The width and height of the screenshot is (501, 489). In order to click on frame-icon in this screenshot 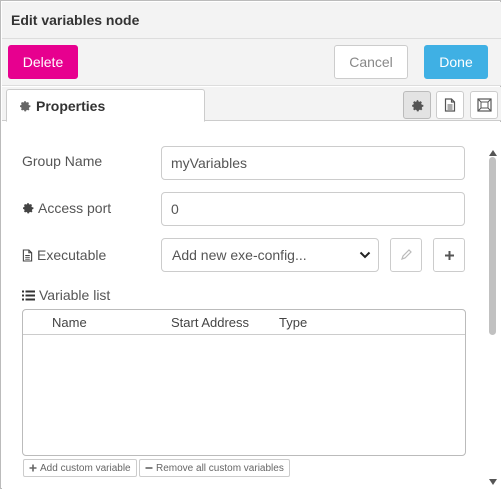, I will do `click(484, 105)`.